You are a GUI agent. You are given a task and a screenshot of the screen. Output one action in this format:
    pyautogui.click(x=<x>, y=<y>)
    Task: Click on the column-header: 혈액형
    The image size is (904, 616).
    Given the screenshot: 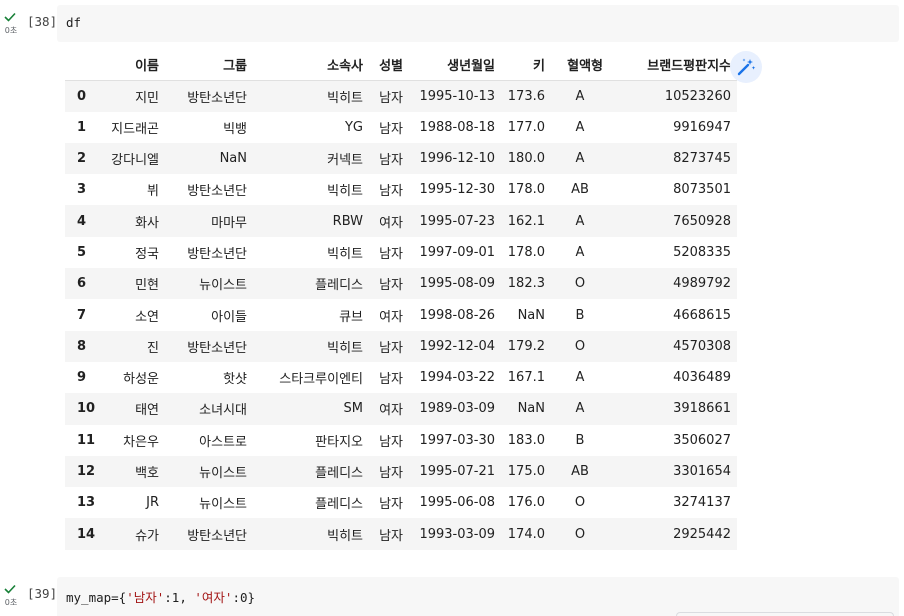 What is the action you would take?
    pyautogui.click(x=580, y=65)
    